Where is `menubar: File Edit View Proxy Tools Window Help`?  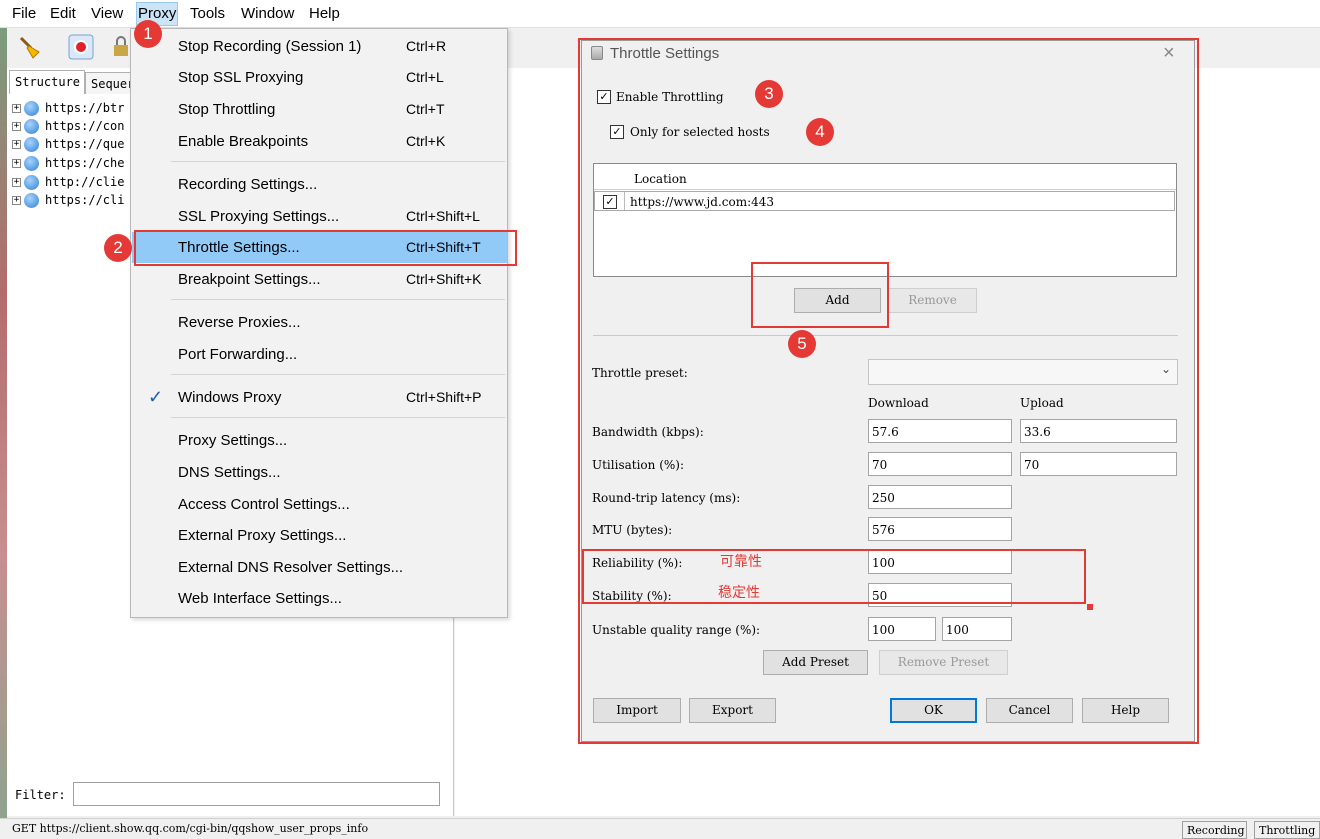
menubar: File Edit View Proxy Tools Window Help is located at coordinates (660, 14).